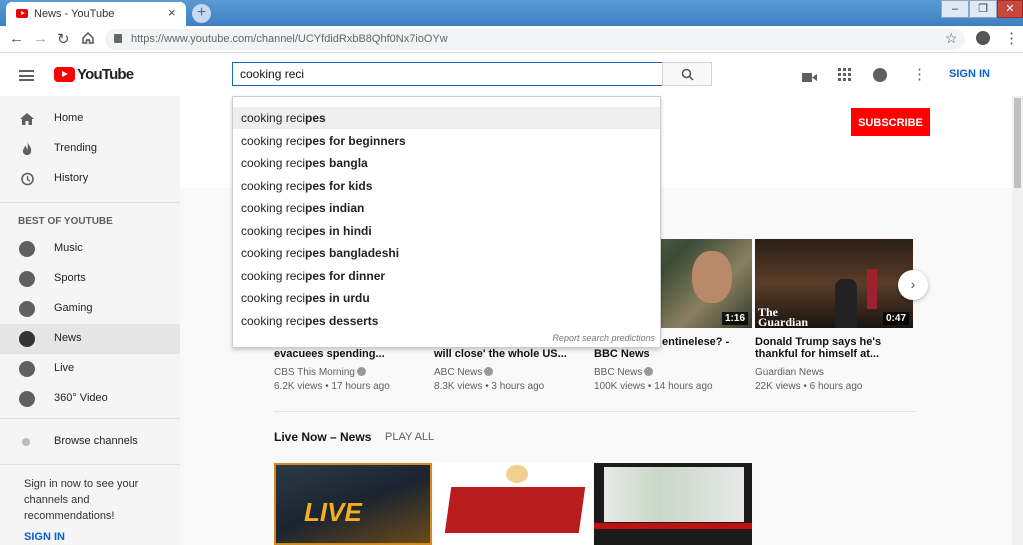 The image size is (1023, 545). I want to click on sidebar-item-news: News, so click(90, 339).